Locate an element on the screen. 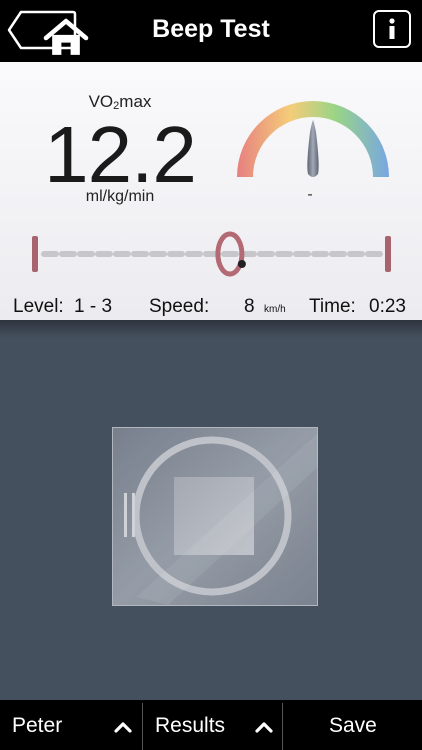 This screenshot has width=422, height=750. info-icon is located at coordinates (392, 28).